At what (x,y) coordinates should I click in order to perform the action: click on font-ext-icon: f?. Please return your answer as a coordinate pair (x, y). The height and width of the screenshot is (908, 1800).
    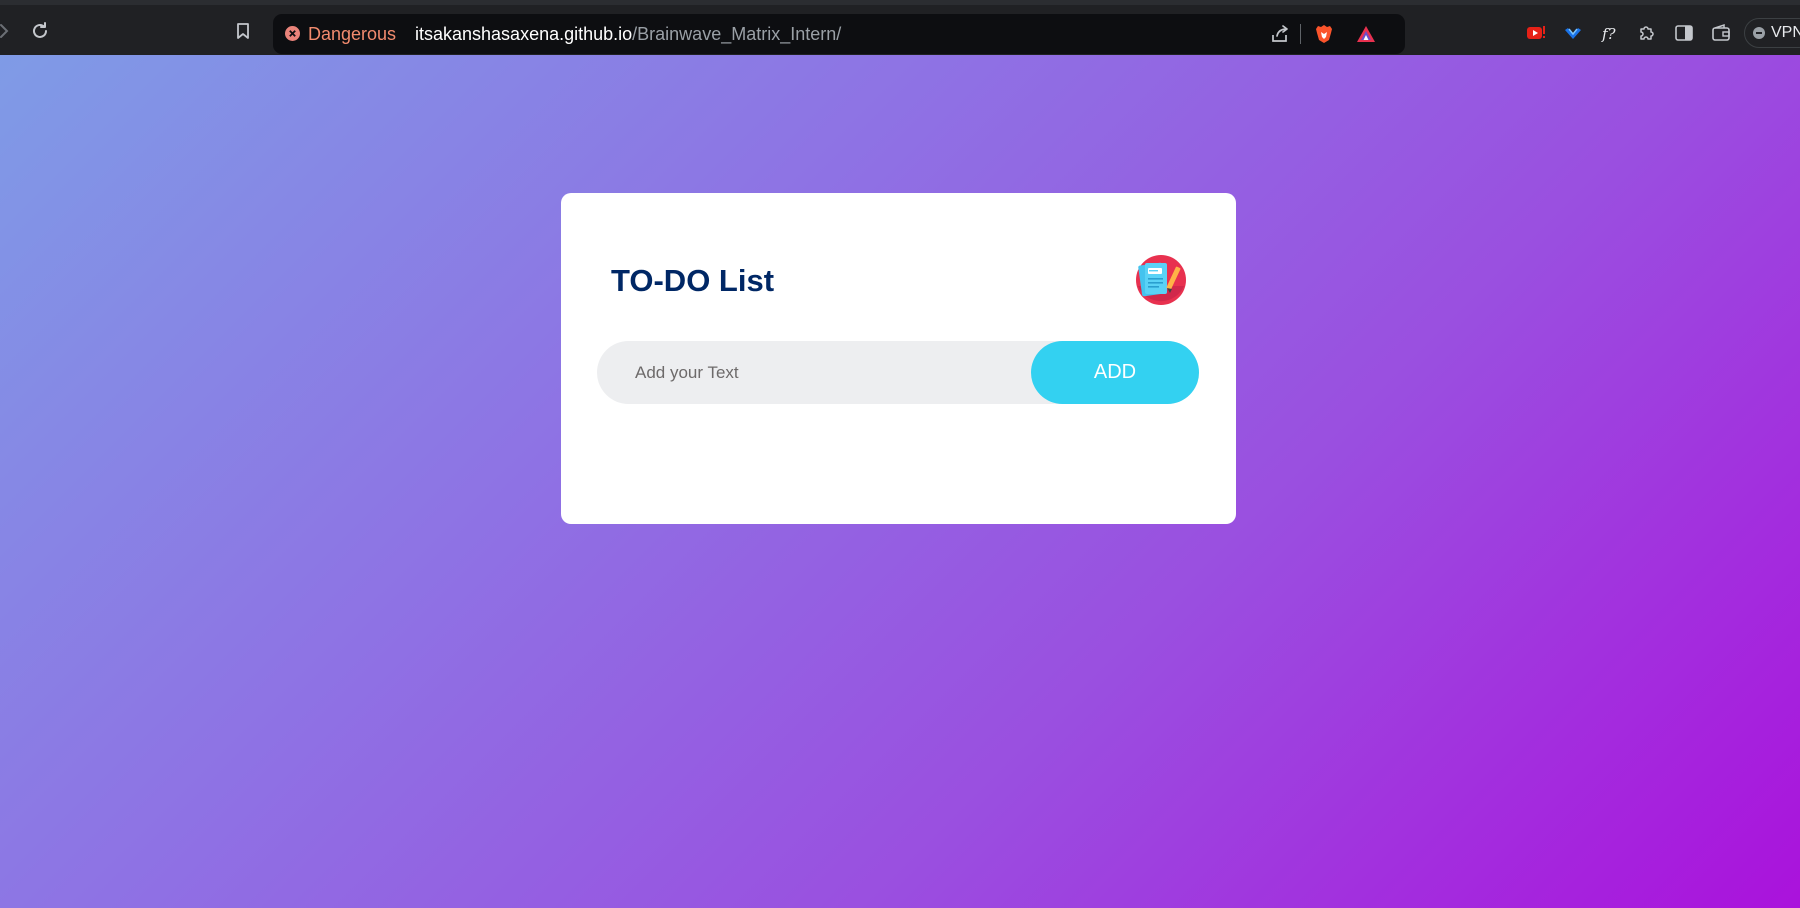
    Looking at the image, I should click on (1610, 33).